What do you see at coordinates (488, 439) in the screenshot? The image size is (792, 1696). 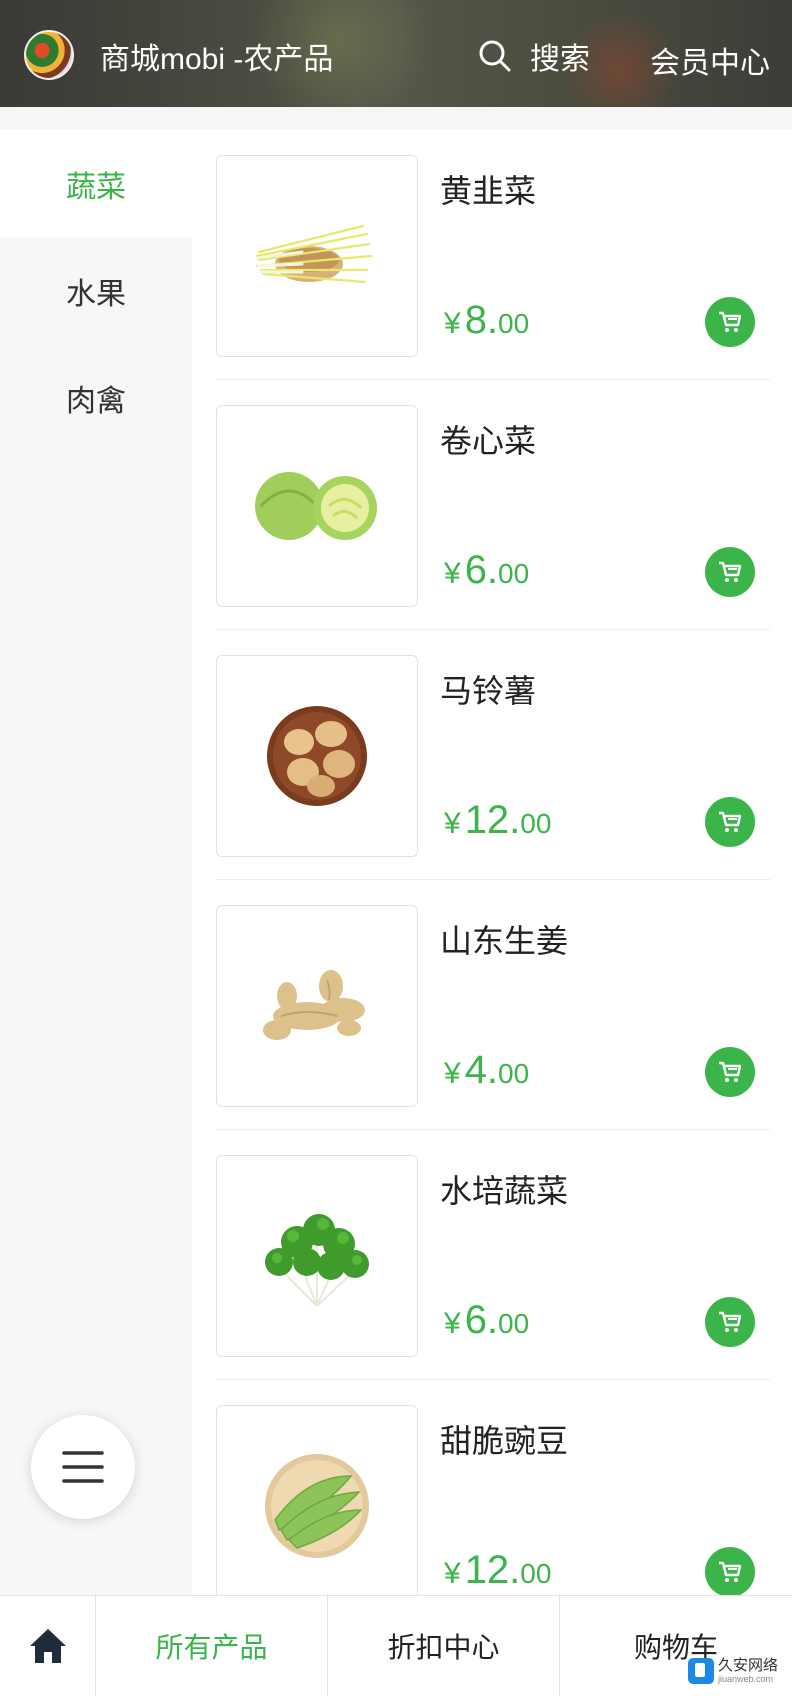 I see `product-name: 卷心菜` at bounding box center [488, 439].